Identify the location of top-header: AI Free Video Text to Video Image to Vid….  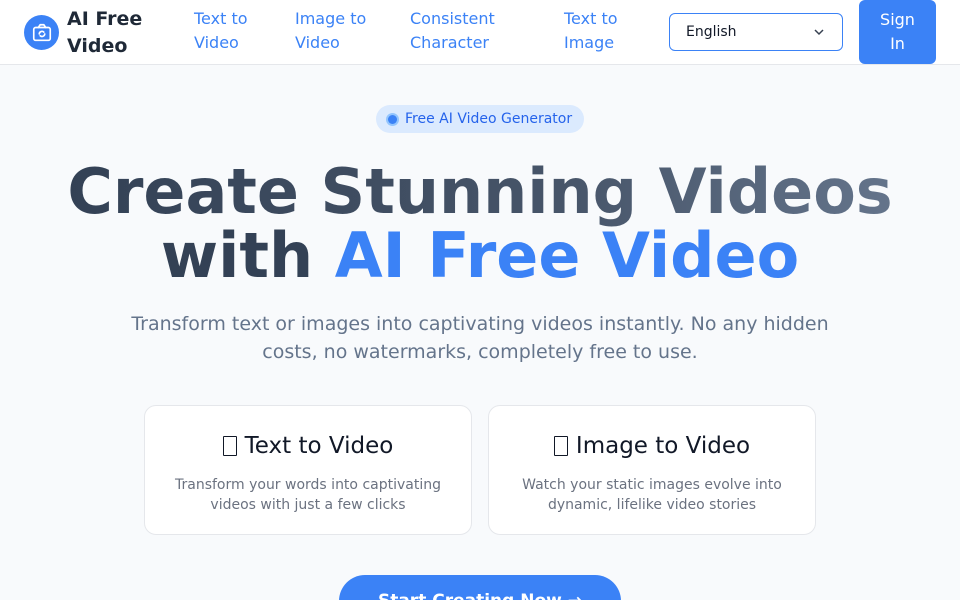
(480, 32).